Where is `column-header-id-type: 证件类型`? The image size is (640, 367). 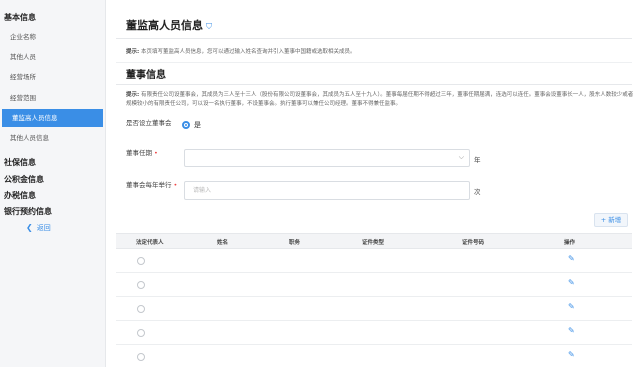
column-header-id-type: 证件类型 is located at coordinates (373, 243).